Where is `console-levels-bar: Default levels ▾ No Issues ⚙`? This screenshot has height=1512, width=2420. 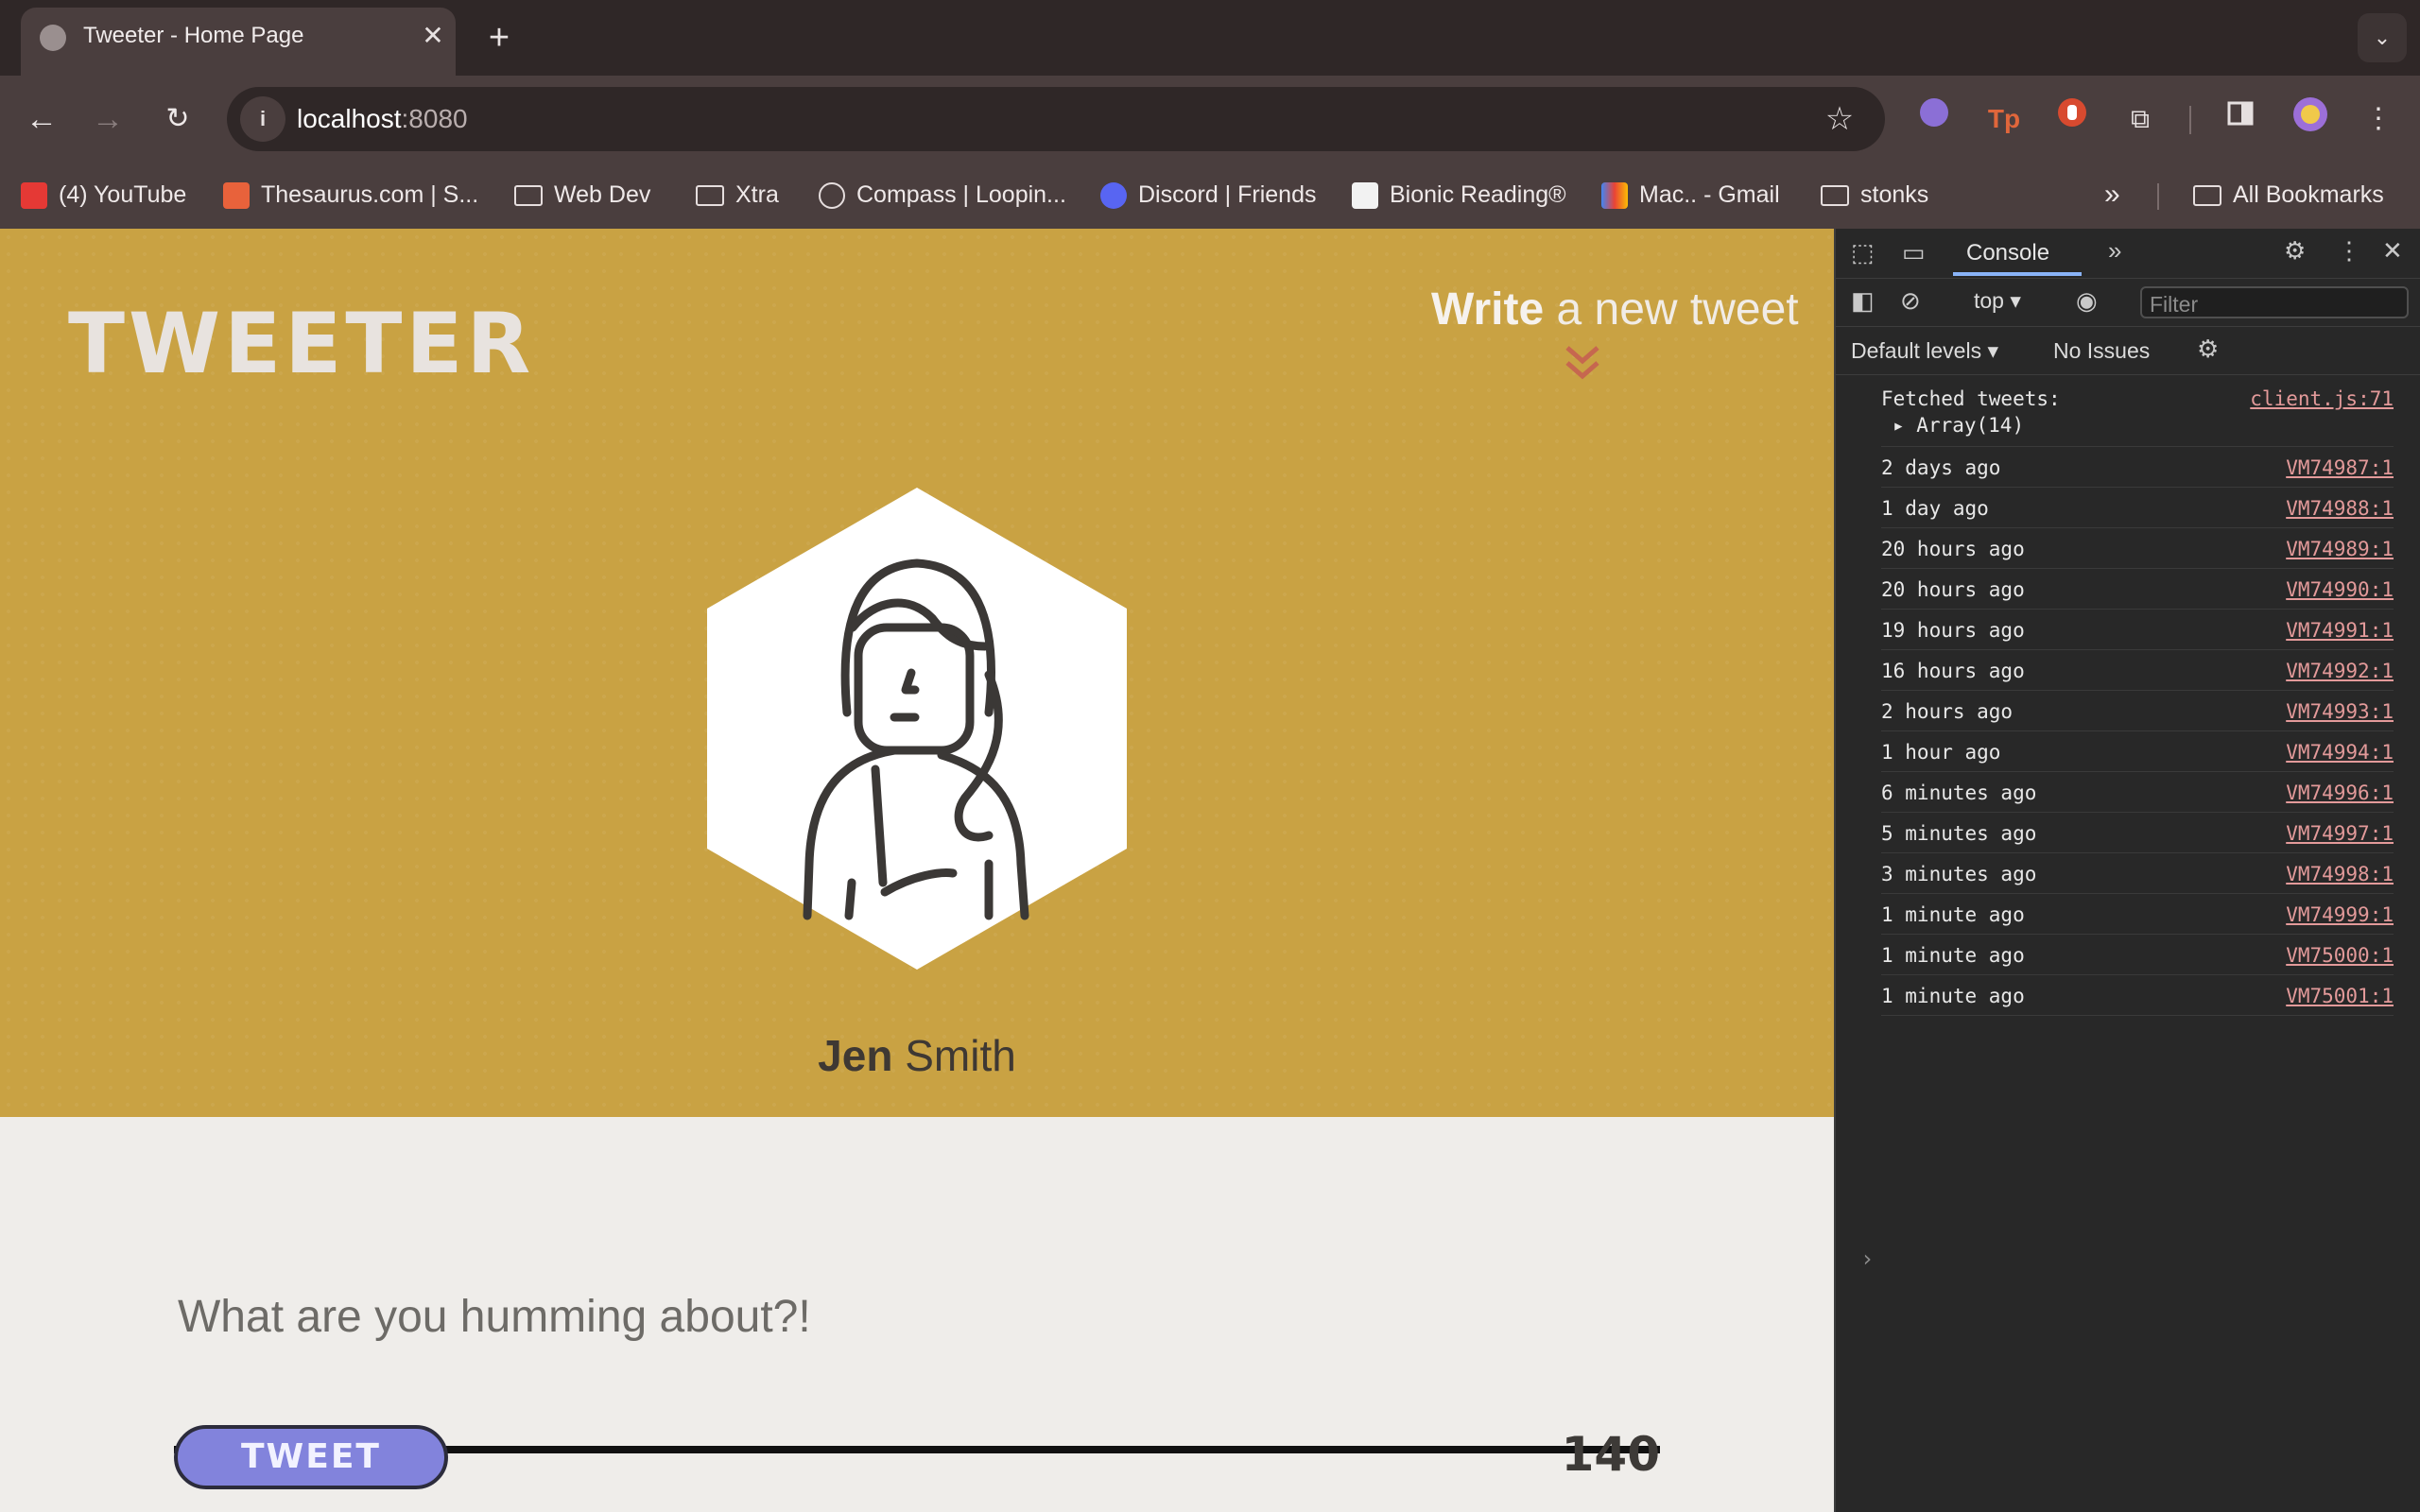
console-levels-bar: Default levels ▾ No Issues ⚙ is located at coordinates (2128, 351).